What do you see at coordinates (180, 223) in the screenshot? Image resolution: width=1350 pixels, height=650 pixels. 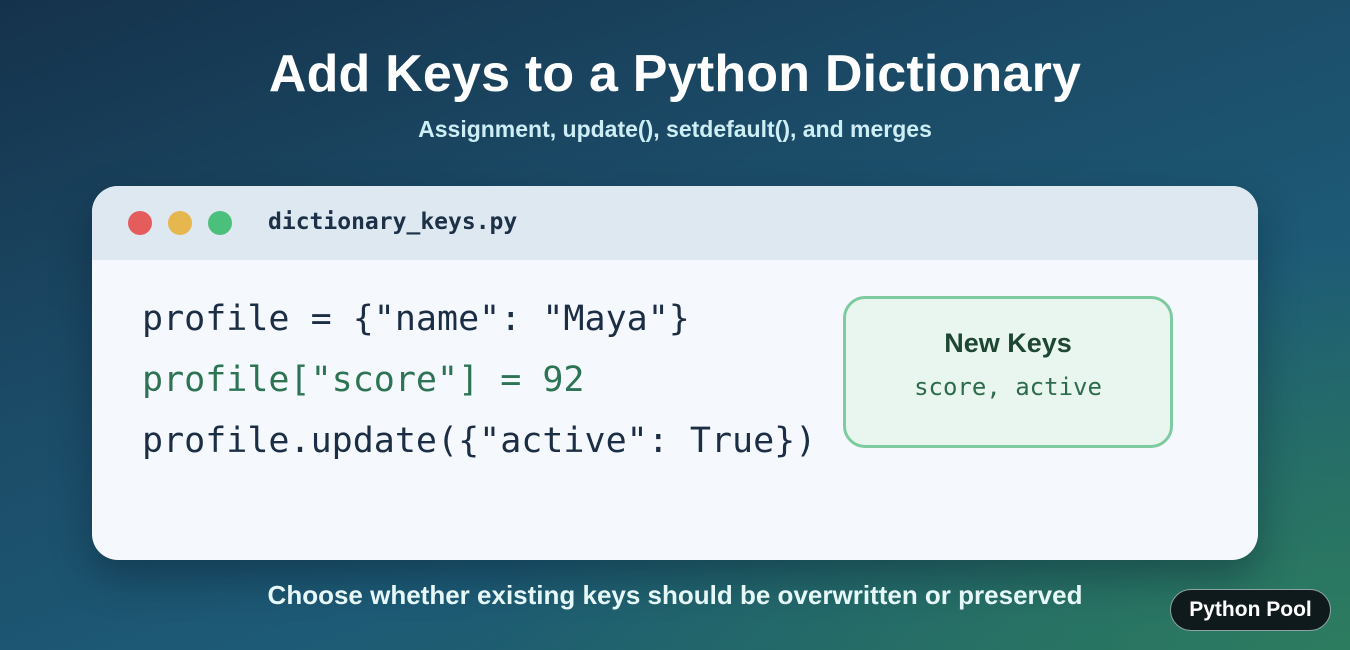 I see `minimize-dot-icon` at bounding box center [180, 223].